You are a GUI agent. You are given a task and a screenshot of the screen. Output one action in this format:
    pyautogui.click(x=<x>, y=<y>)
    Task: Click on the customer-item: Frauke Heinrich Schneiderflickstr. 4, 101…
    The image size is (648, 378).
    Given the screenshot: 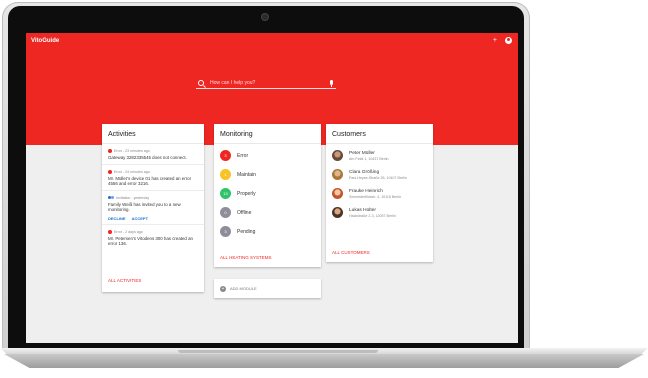 What is the action you would take?
    pyautogui.click(x=379, y=193)
    